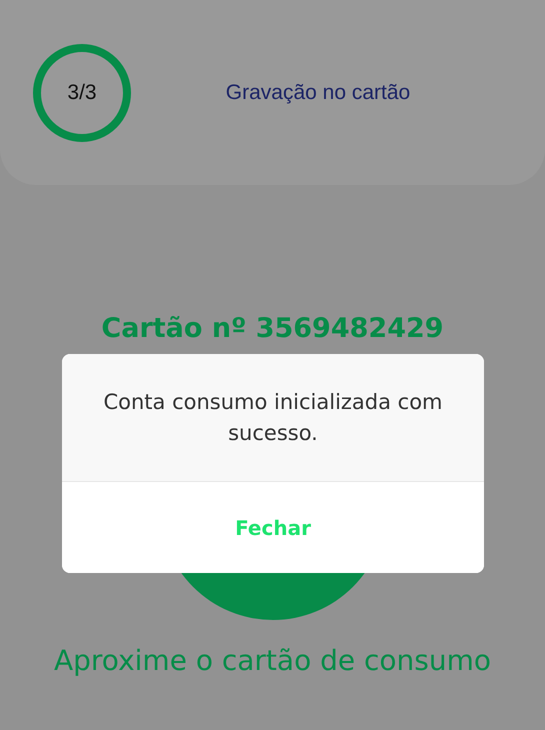 The height and width of the screenshot is (730, 545). Describe the element at coordinates (318, 92) in the screenshot. I see `header-title: Gravação no cartão` at that location.